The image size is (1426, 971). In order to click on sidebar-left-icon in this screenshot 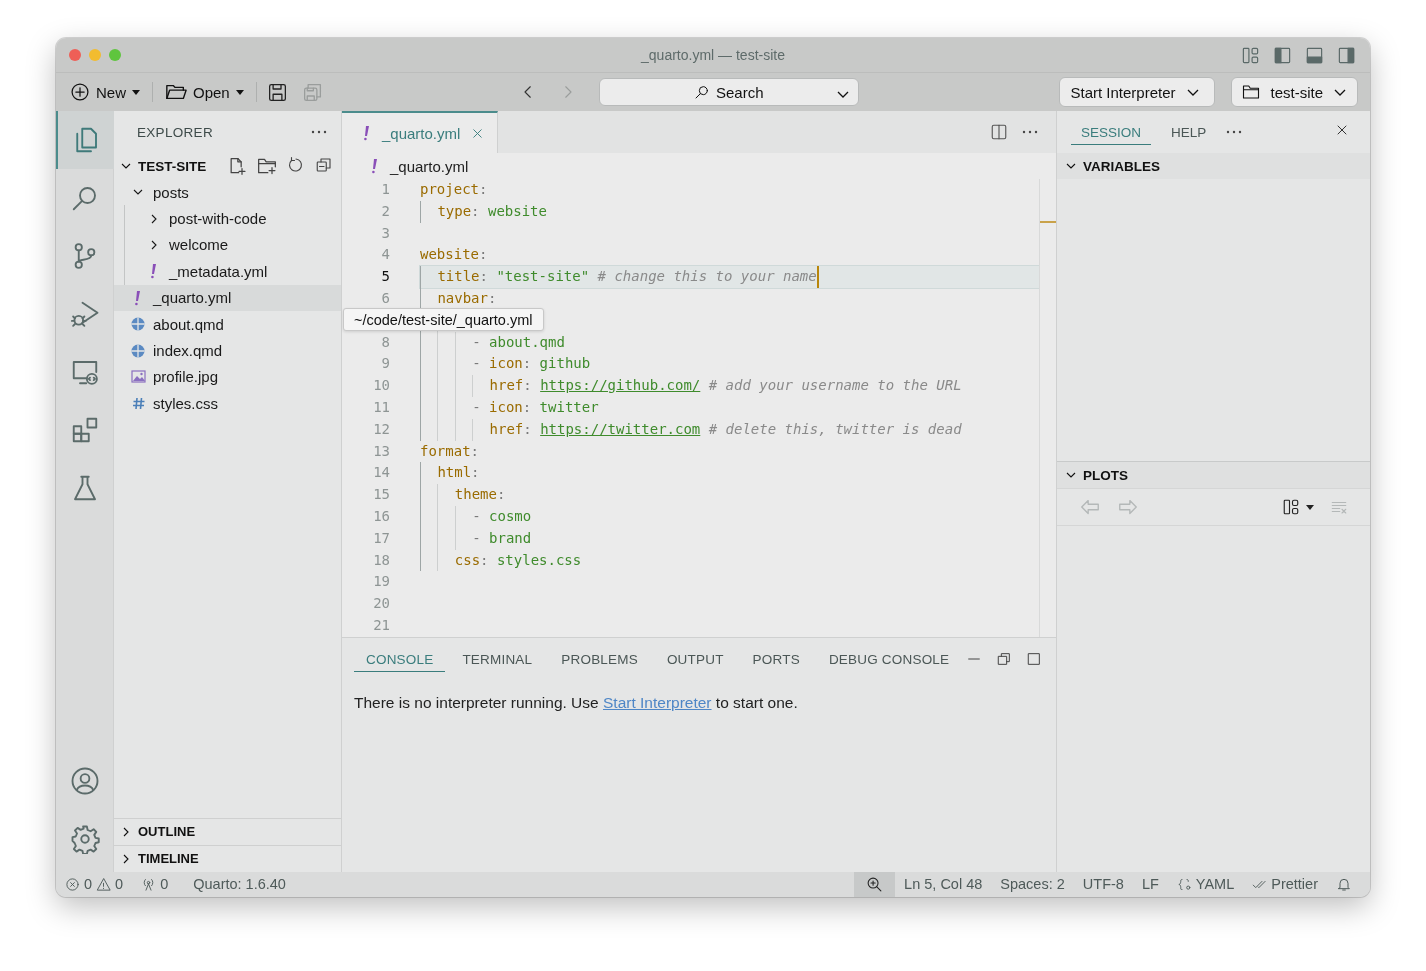, I will do `click(1282, 55)`.